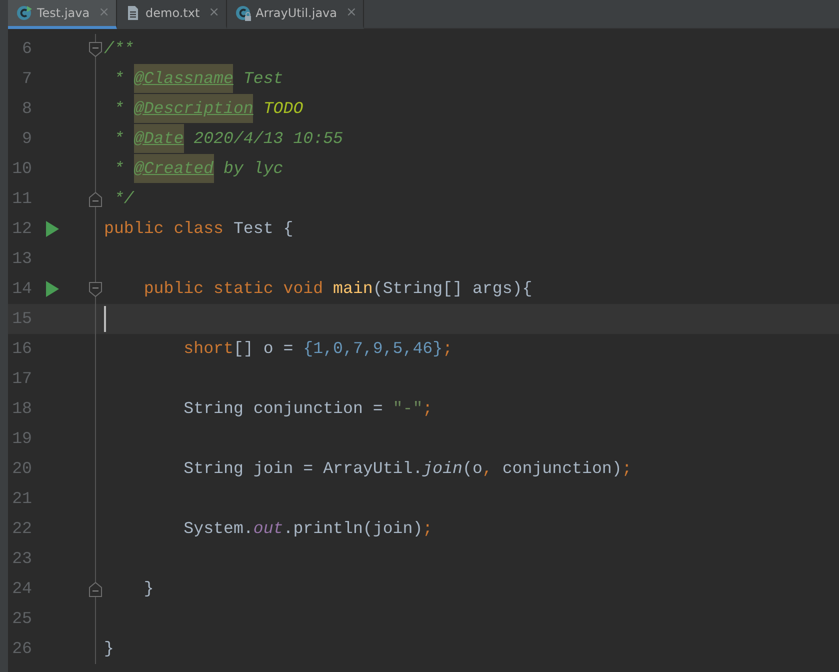 The width and height of the screenshot is (839, 672). Describe the element at coordinates (21, 349) in the screenshot. I see `line-number: 16` at that location.